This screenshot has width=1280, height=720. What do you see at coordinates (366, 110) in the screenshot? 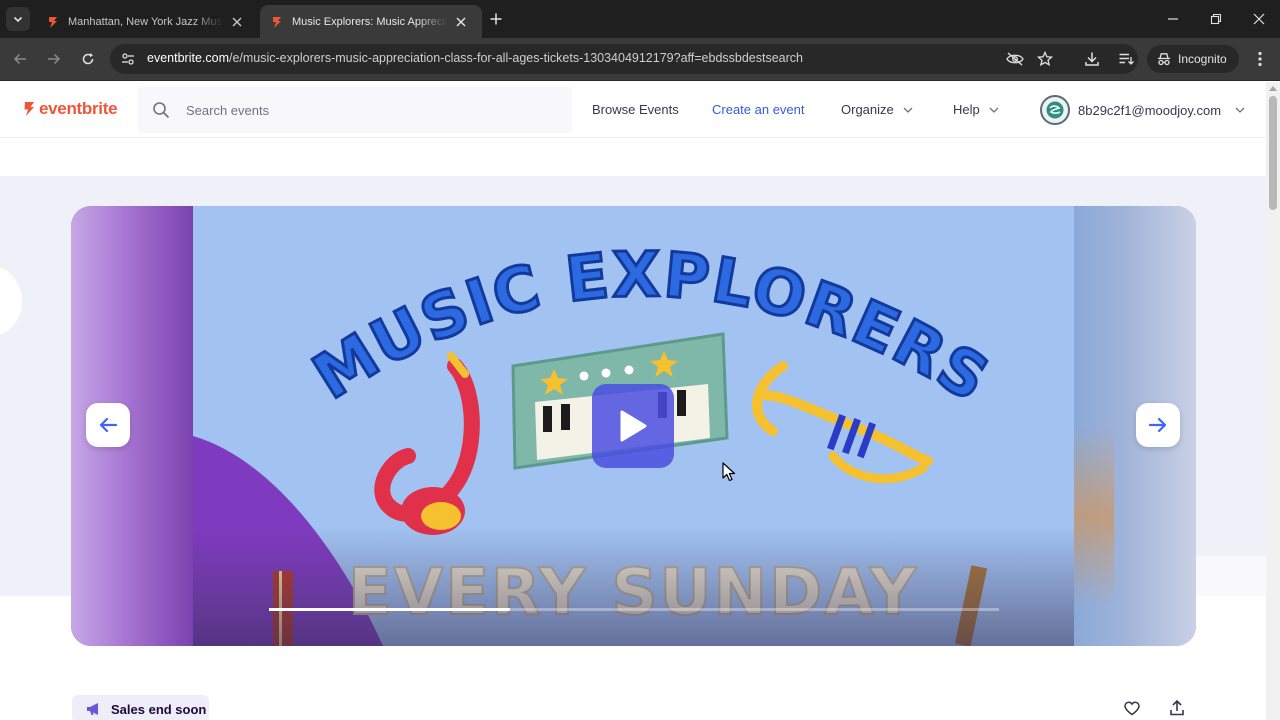
I see `search-input` at bounding box center [366, 110].